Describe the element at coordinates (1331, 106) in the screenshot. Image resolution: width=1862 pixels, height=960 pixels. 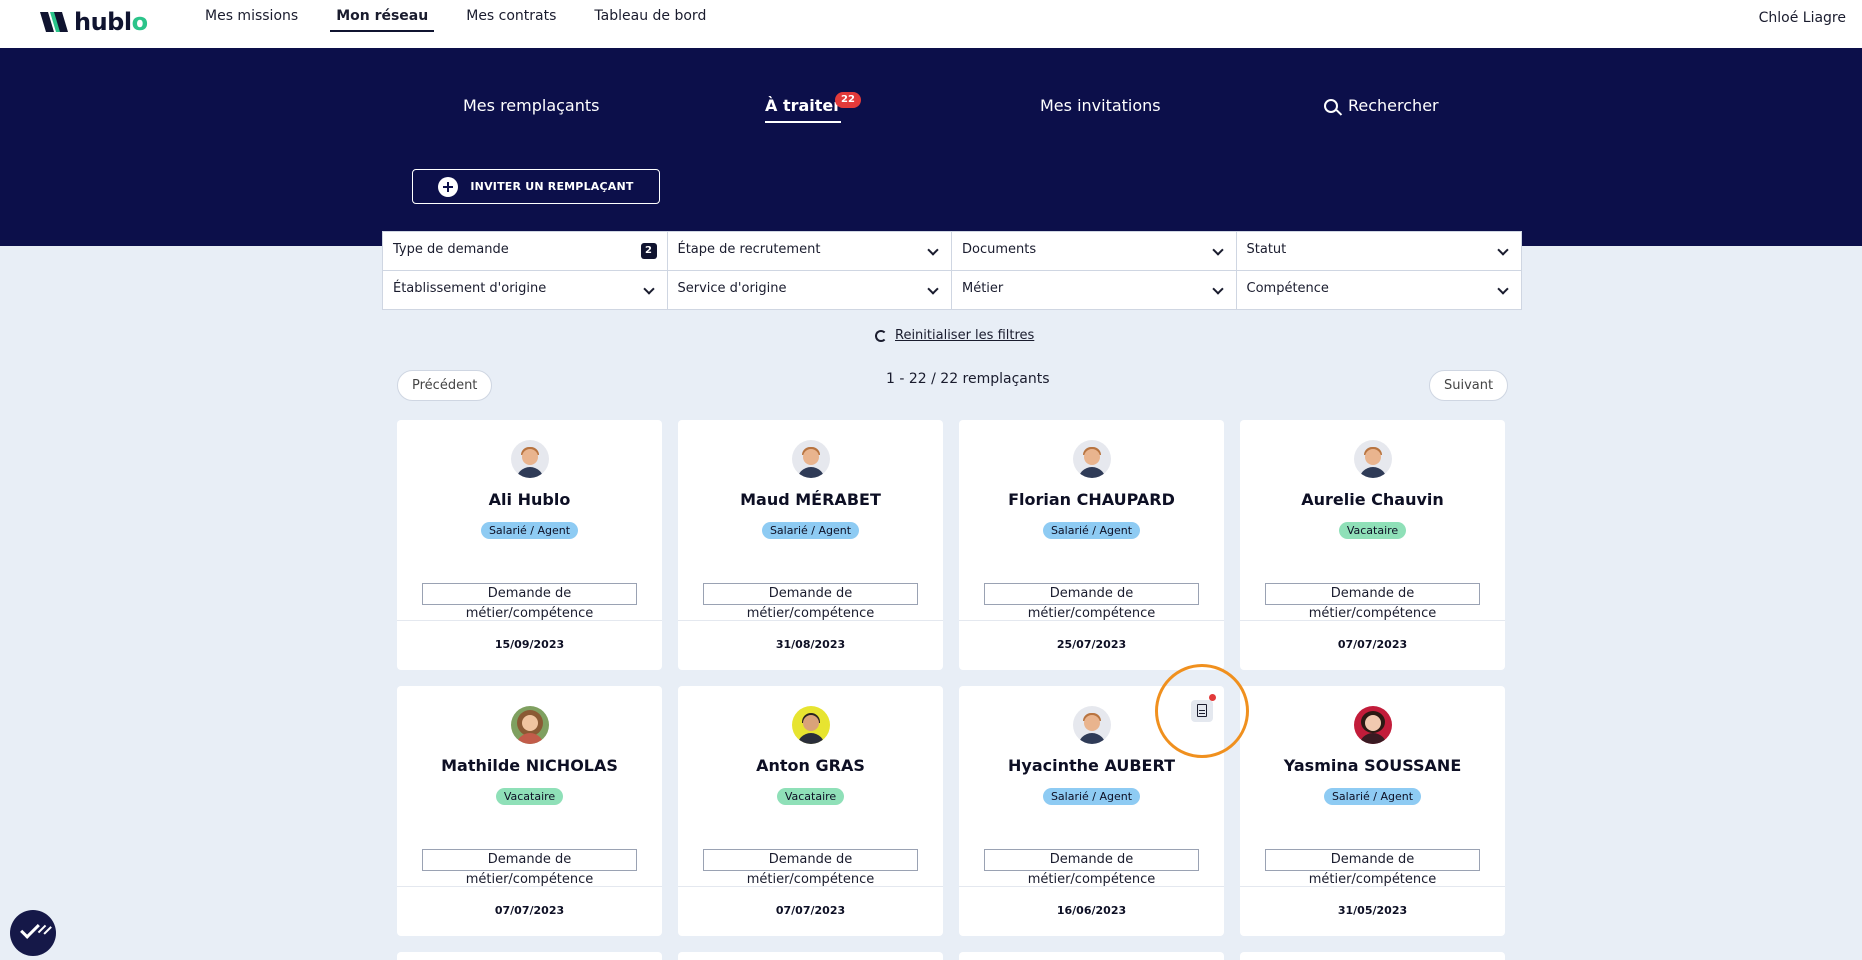
I see `search-icon` at that location.